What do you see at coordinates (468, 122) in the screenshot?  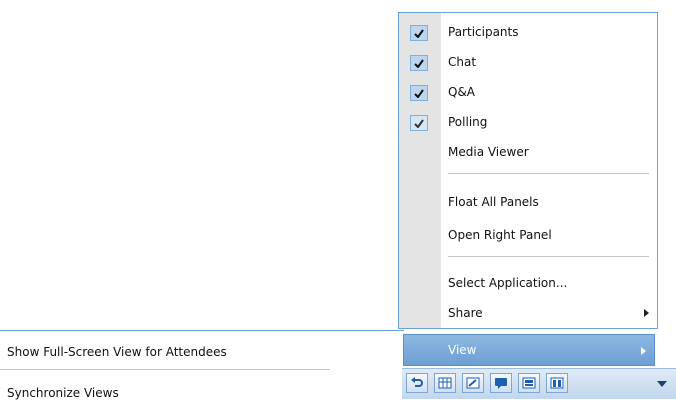 I see `menu-item-label: Polling` at bounding box center [468, 122].